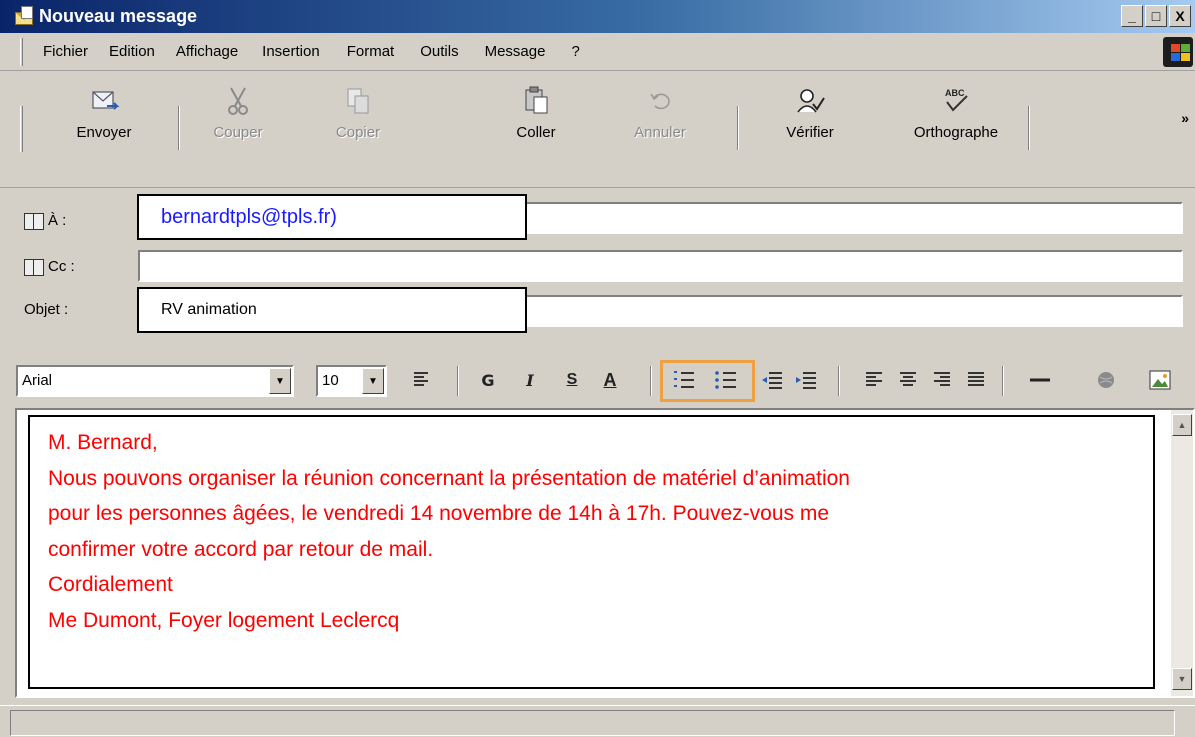 This screenshot has height=737, width=1195. Describe the element at coordinates (955, 93) in the screenshot. I see `svg-text: ABC` at that location.